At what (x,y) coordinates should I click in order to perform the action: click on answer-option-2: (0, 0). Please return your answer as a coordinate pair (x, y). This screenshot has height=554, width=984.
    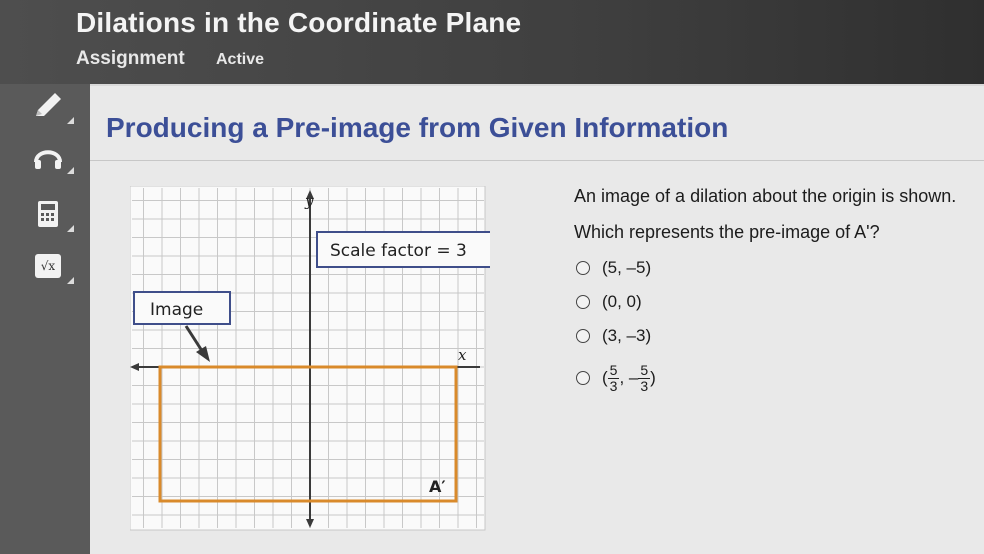
    Looking at the image, I should click on (608, 302).